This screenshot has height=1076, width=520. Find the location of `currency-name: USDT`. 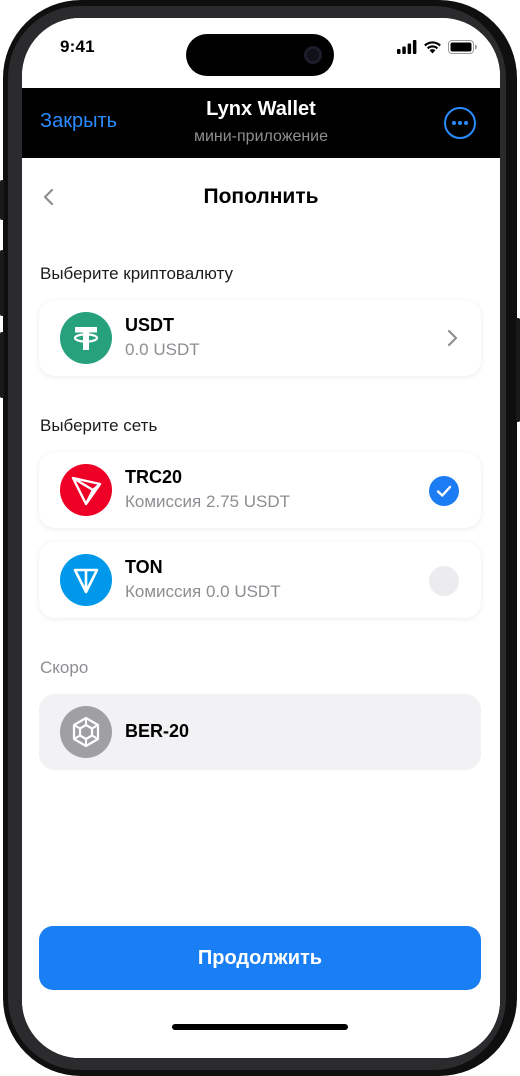

currency-name: USDT is located at coordinates (149, 325).